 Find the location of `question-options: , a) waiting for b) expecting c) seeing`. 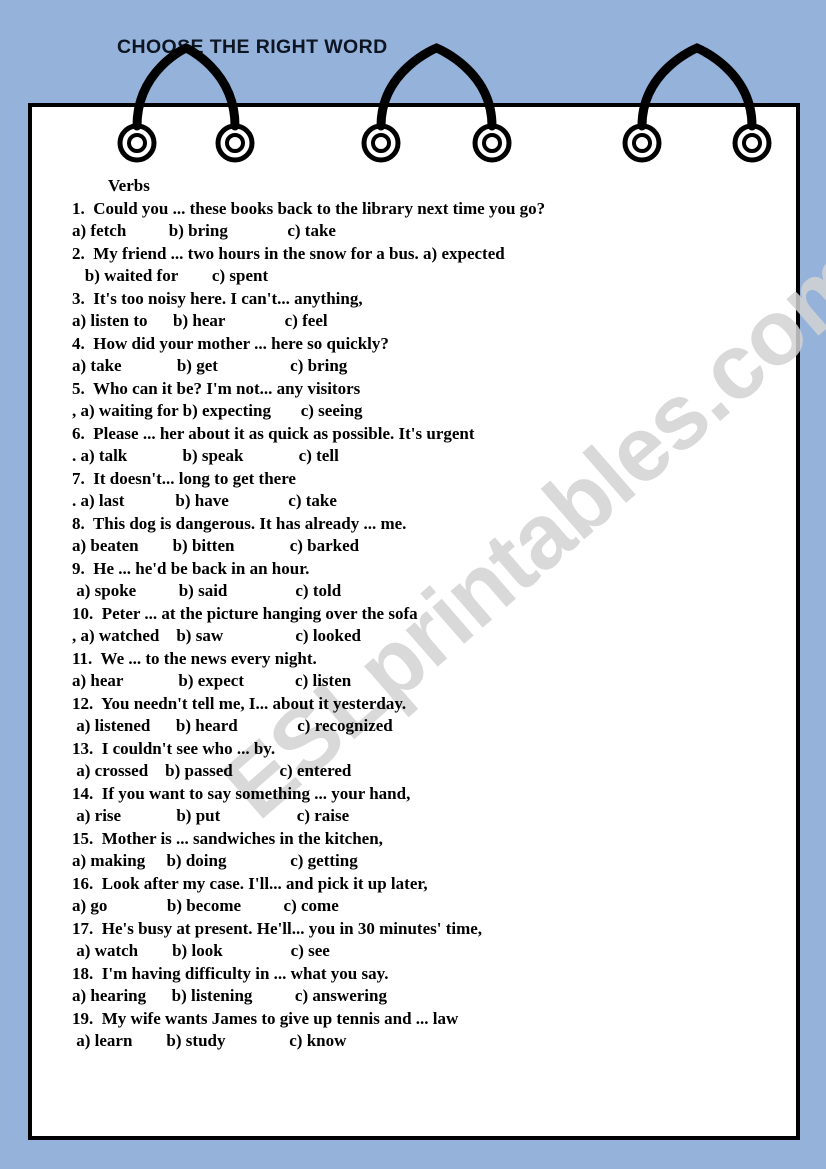

question-options: , a) waiting for b) expecting c) seeing is located at coordinates (427, 411).